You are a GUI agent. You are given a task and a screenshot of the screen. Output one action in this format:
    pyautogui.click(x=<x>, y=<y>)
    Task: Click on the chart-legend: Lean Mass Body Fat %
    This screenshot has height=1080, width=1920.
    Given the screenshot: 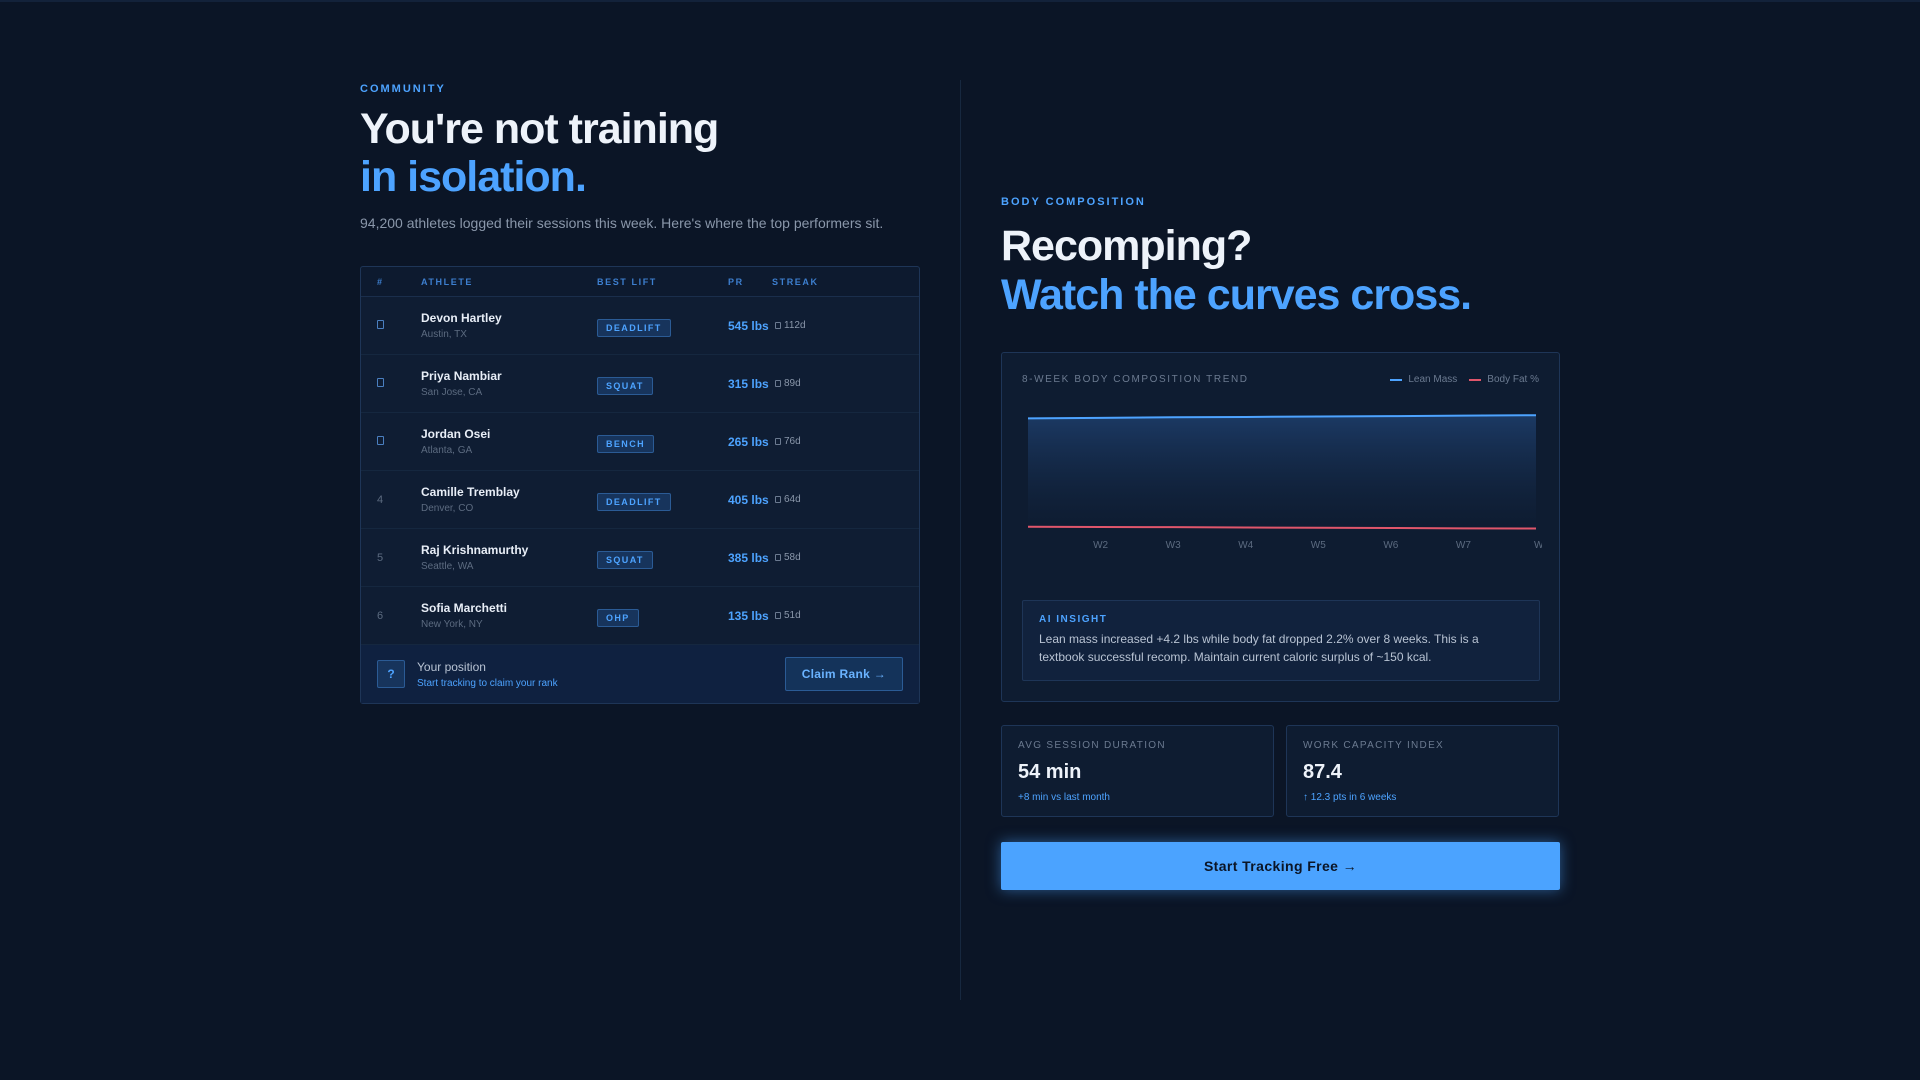 What is the action you would take?
    pyautogui.click(x=1464, y=379)
    